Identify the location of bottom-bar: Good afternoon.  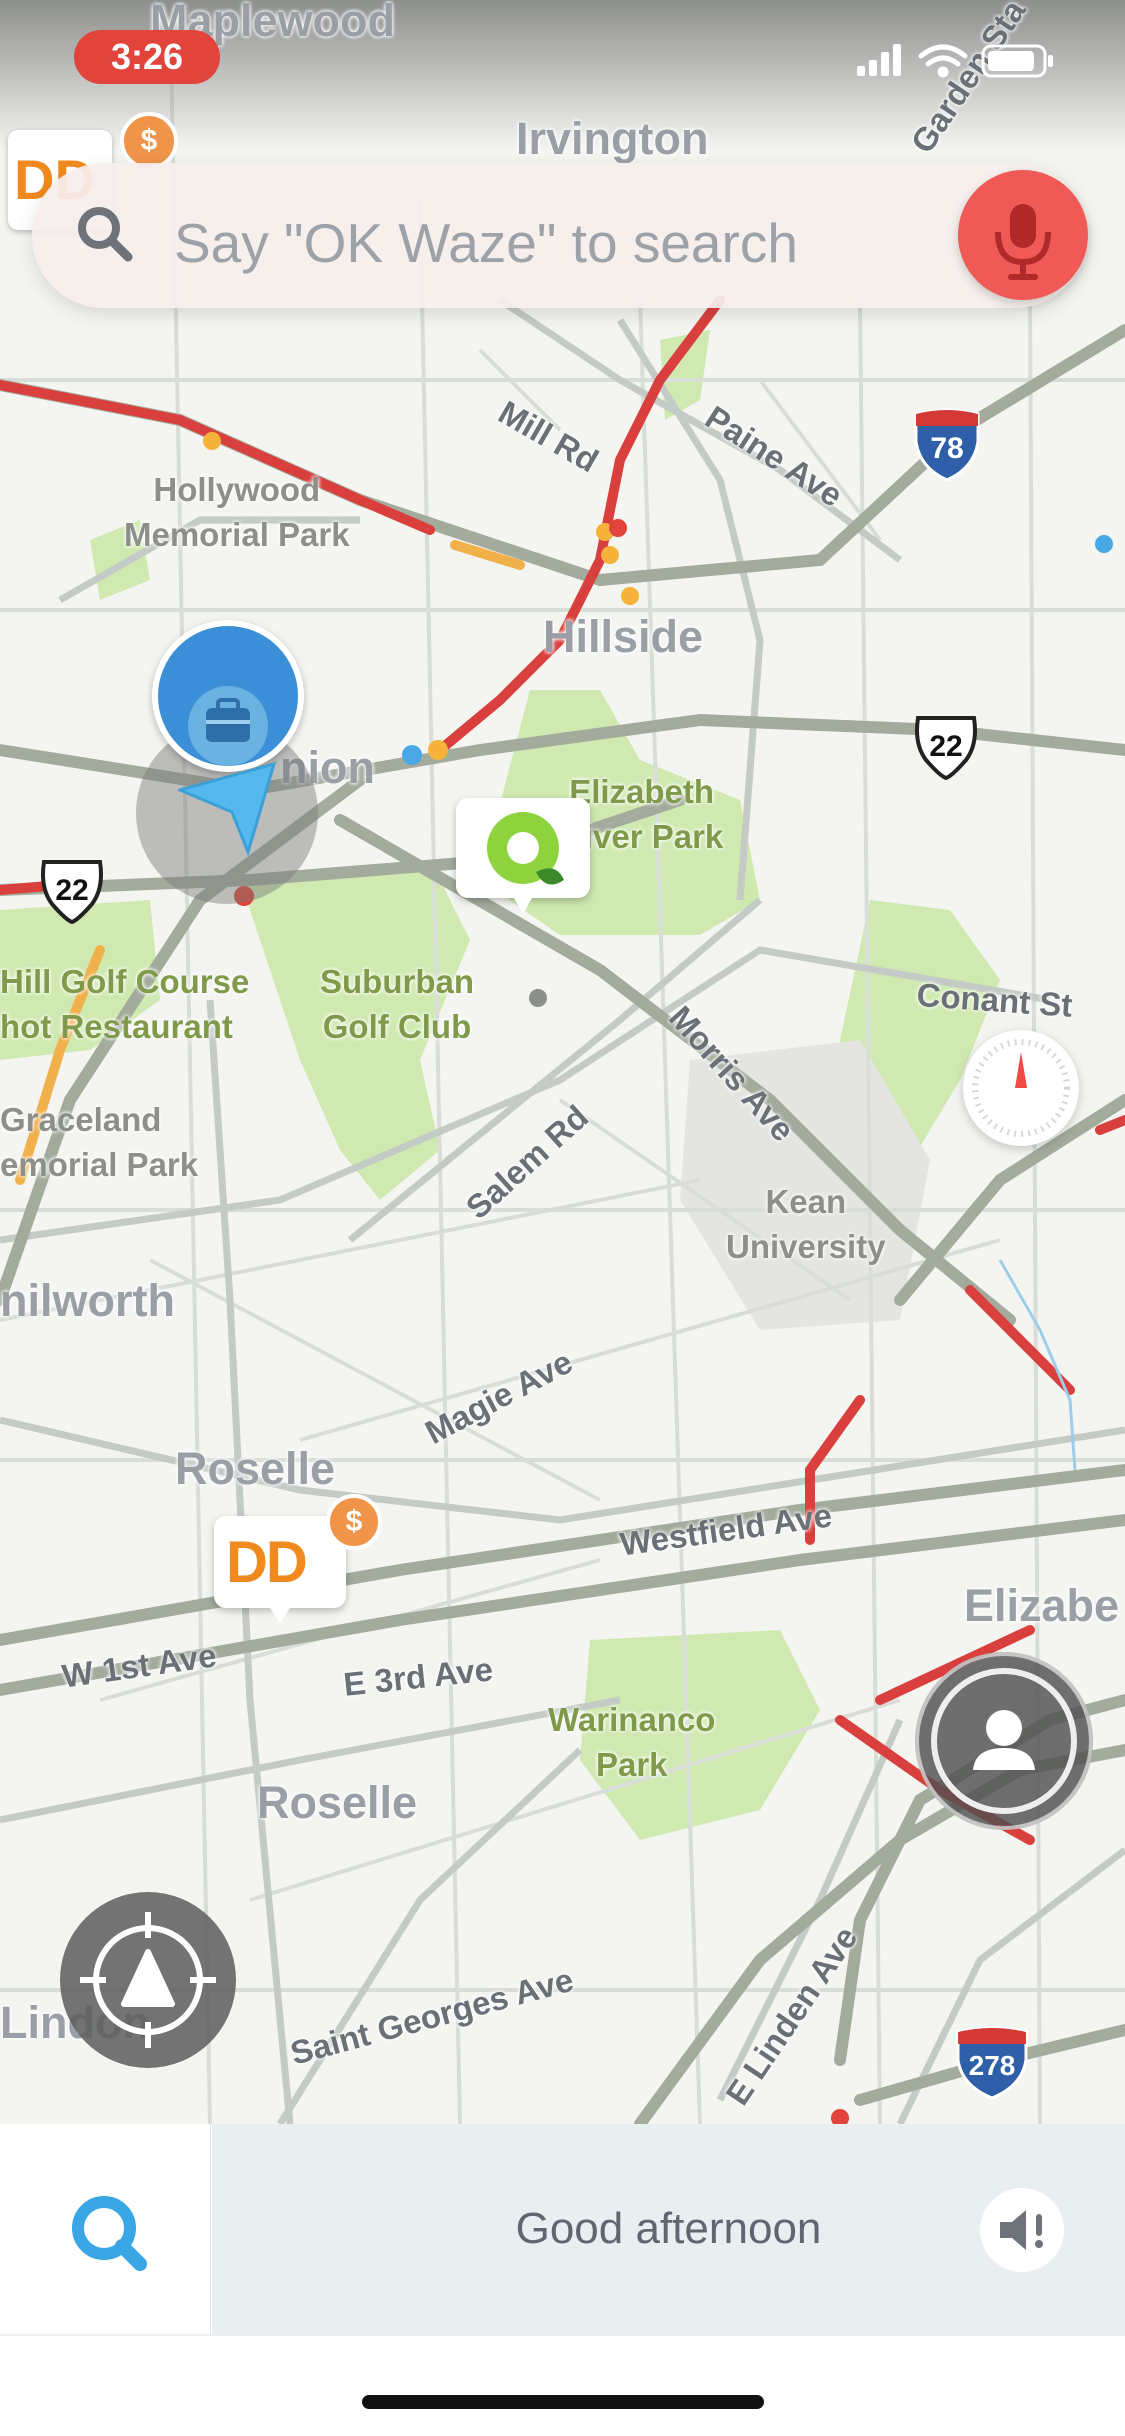
(562, 2280).